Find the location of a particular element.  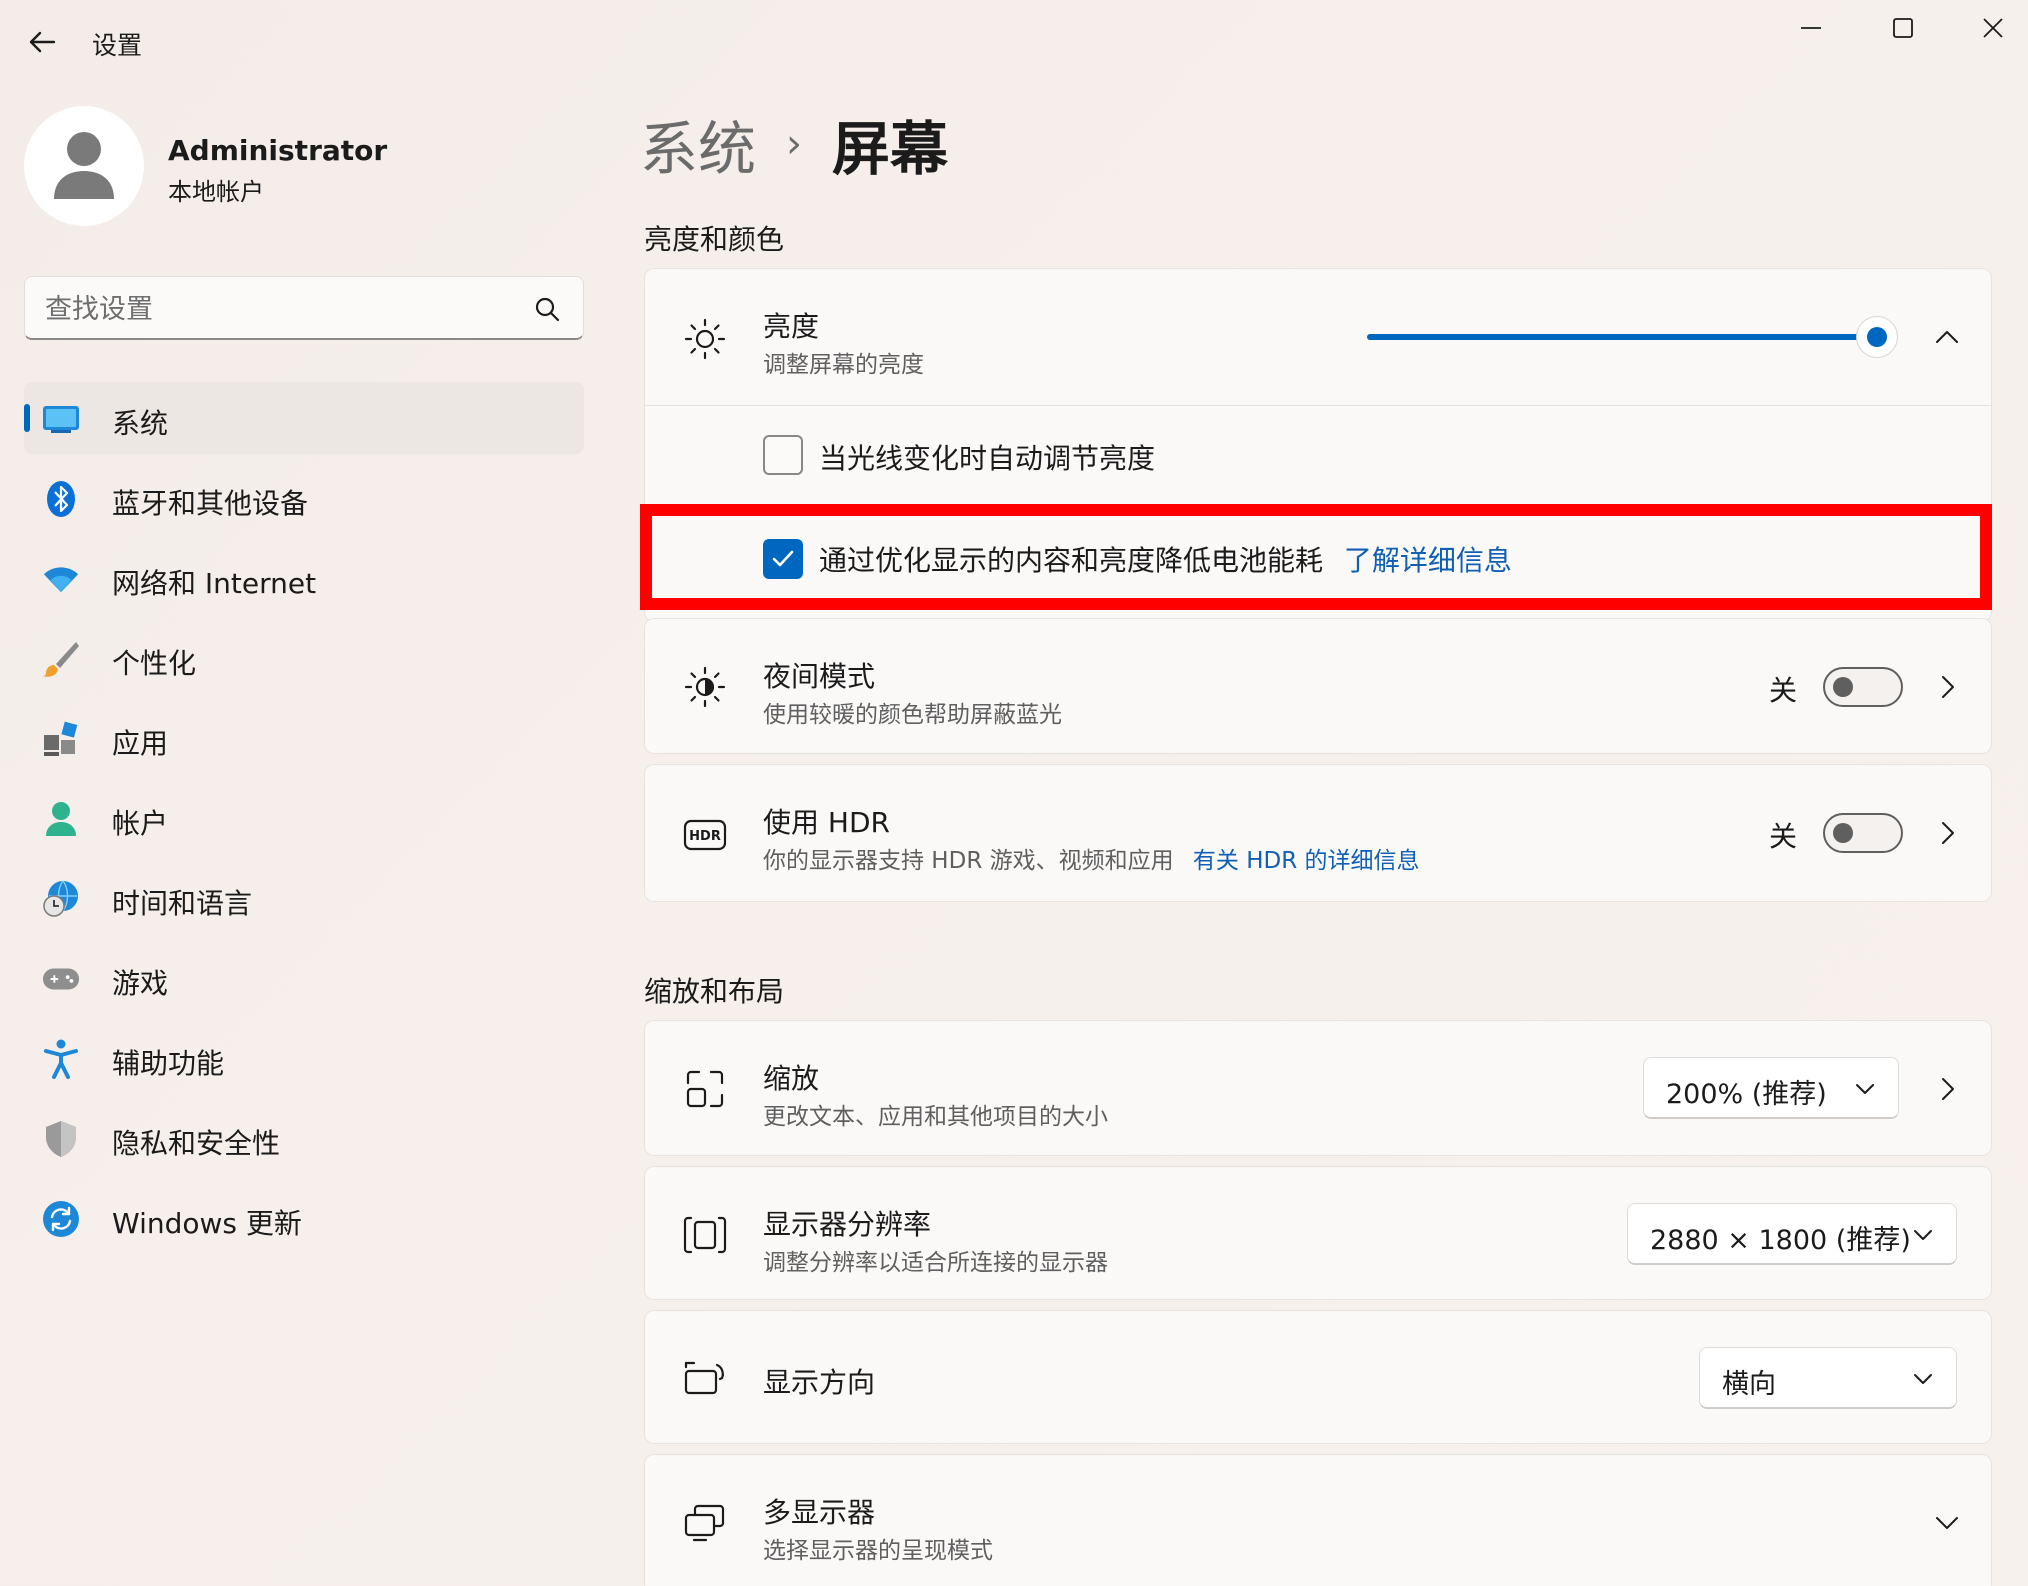

night-light-icon is located at coordinates (705, 687).